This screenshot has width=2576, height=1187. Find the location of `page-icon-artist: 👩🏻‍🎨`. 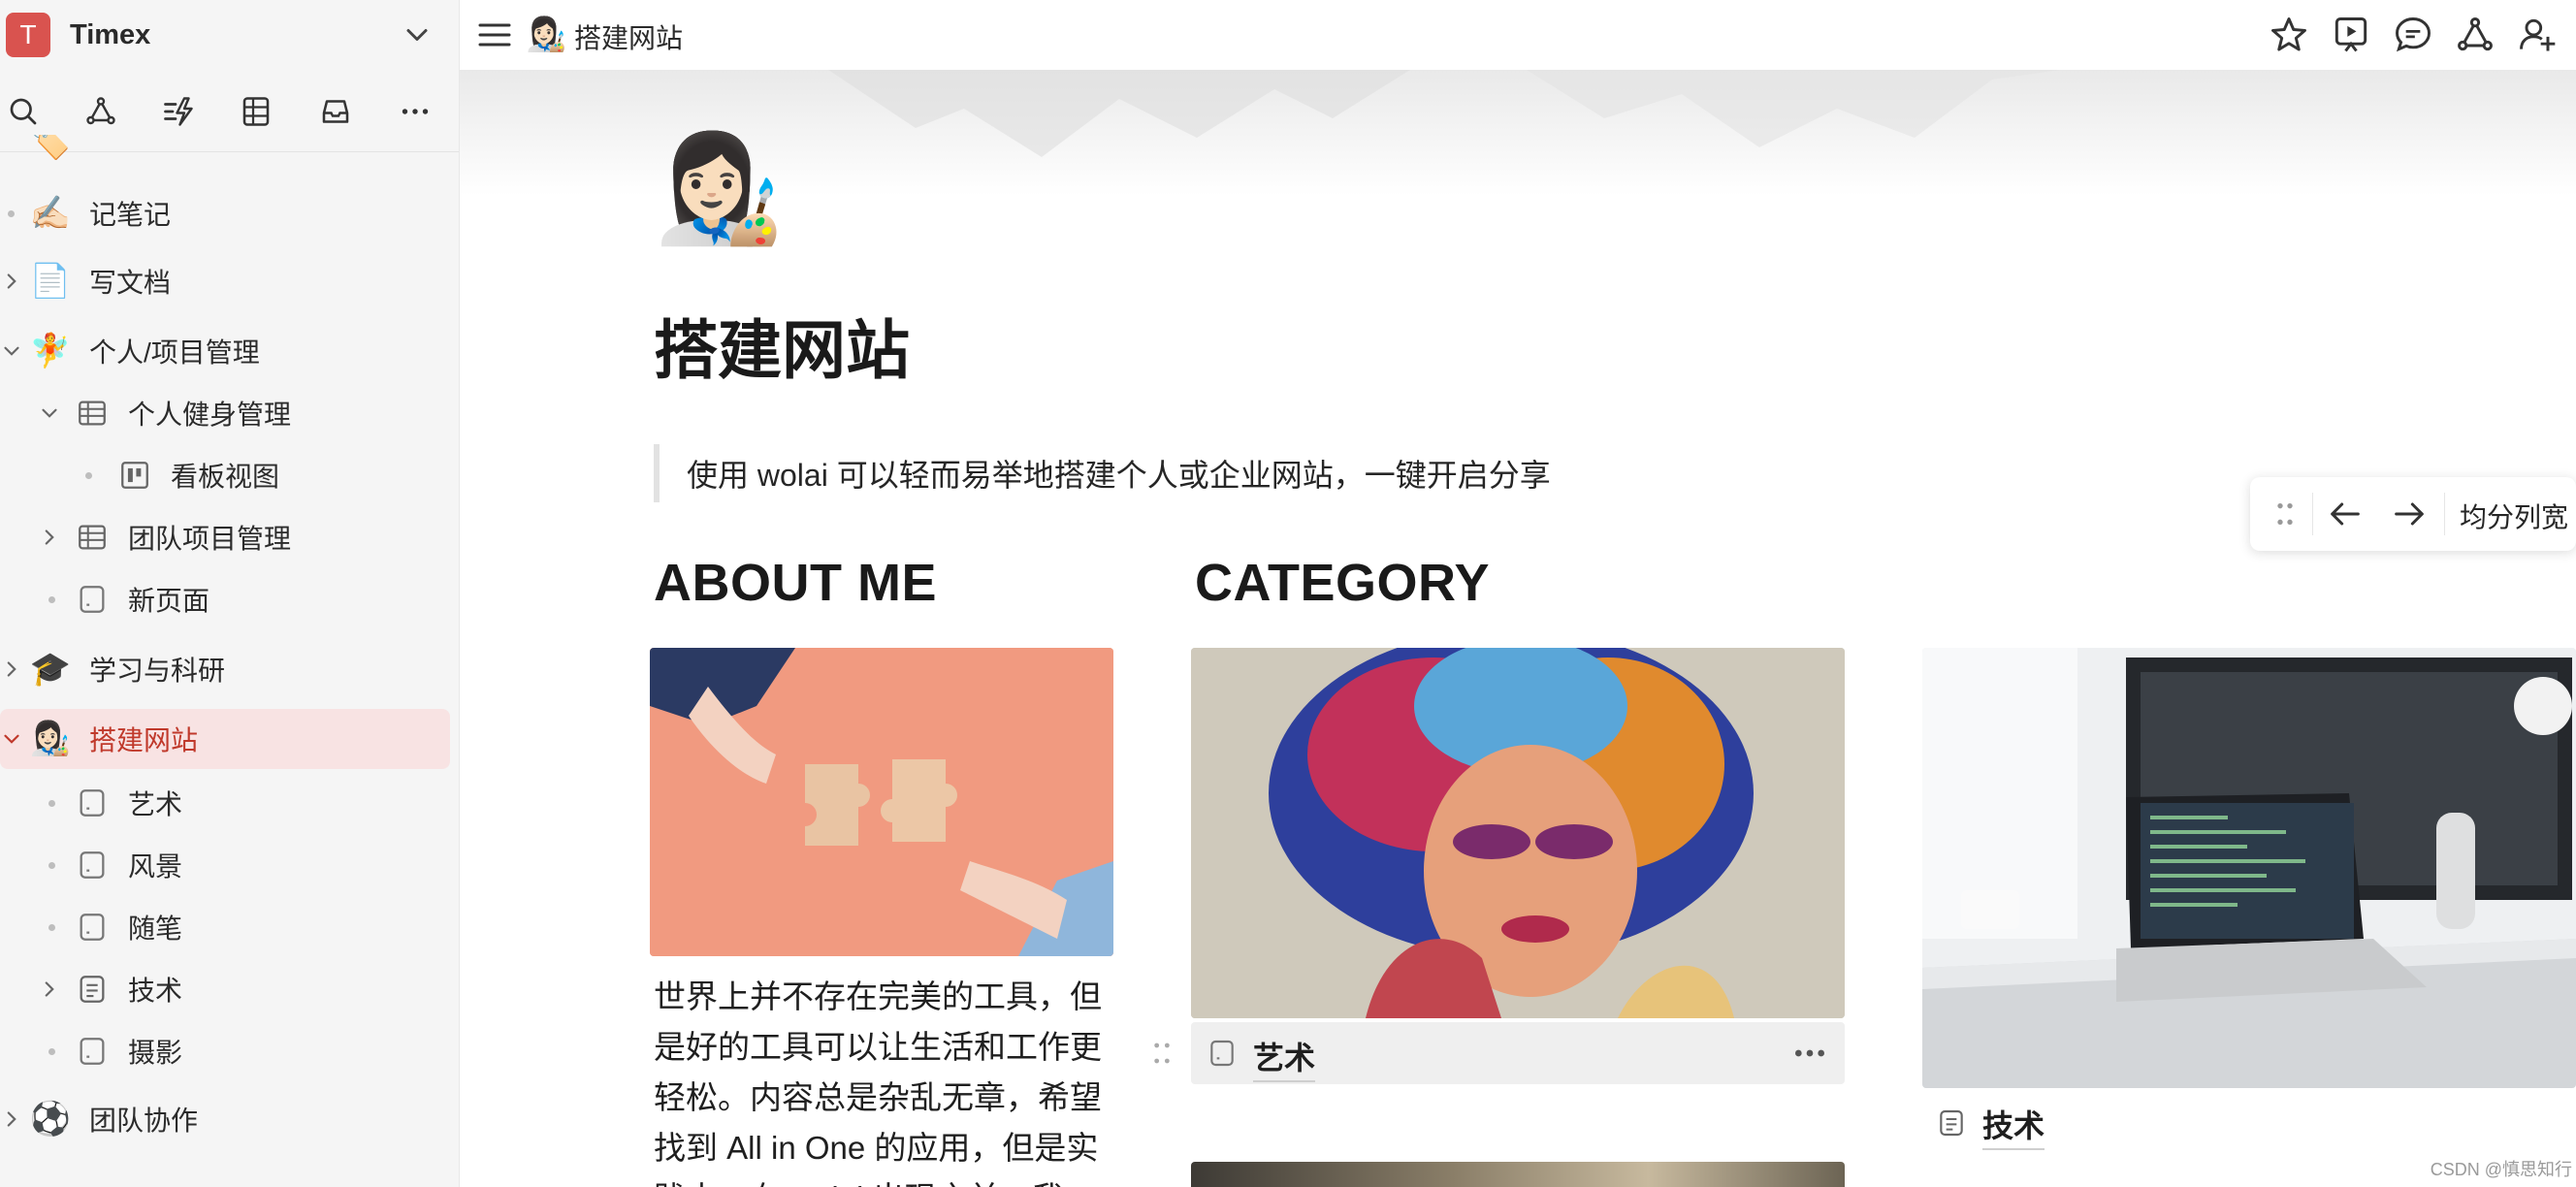

page-icon-artist: 👩🏻‍🎨 is located at coordinates (719, 189).